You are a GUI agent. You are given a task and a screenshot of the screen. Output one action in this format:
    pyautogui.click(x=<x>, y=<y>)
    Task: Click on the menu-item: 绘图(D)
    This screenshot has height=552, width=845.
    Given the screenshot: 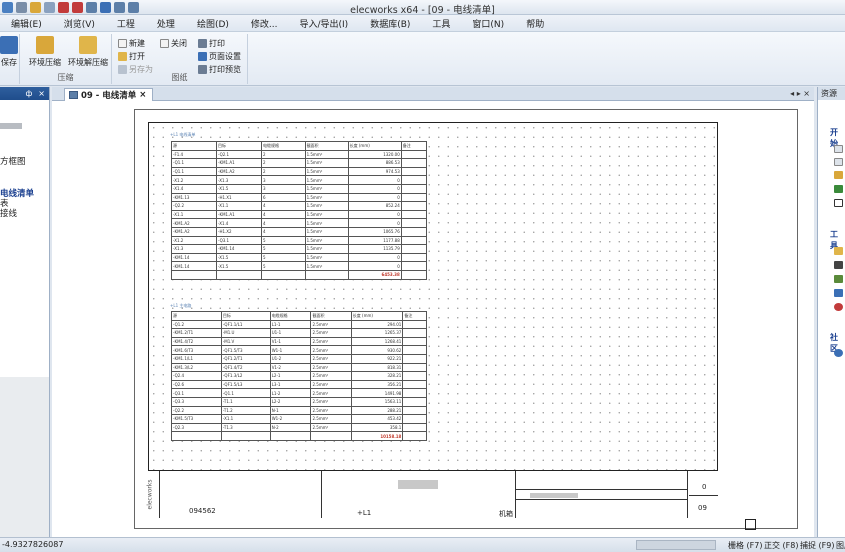 What is the action you would take?
    pyautogui.click(x=213, y=23)
    